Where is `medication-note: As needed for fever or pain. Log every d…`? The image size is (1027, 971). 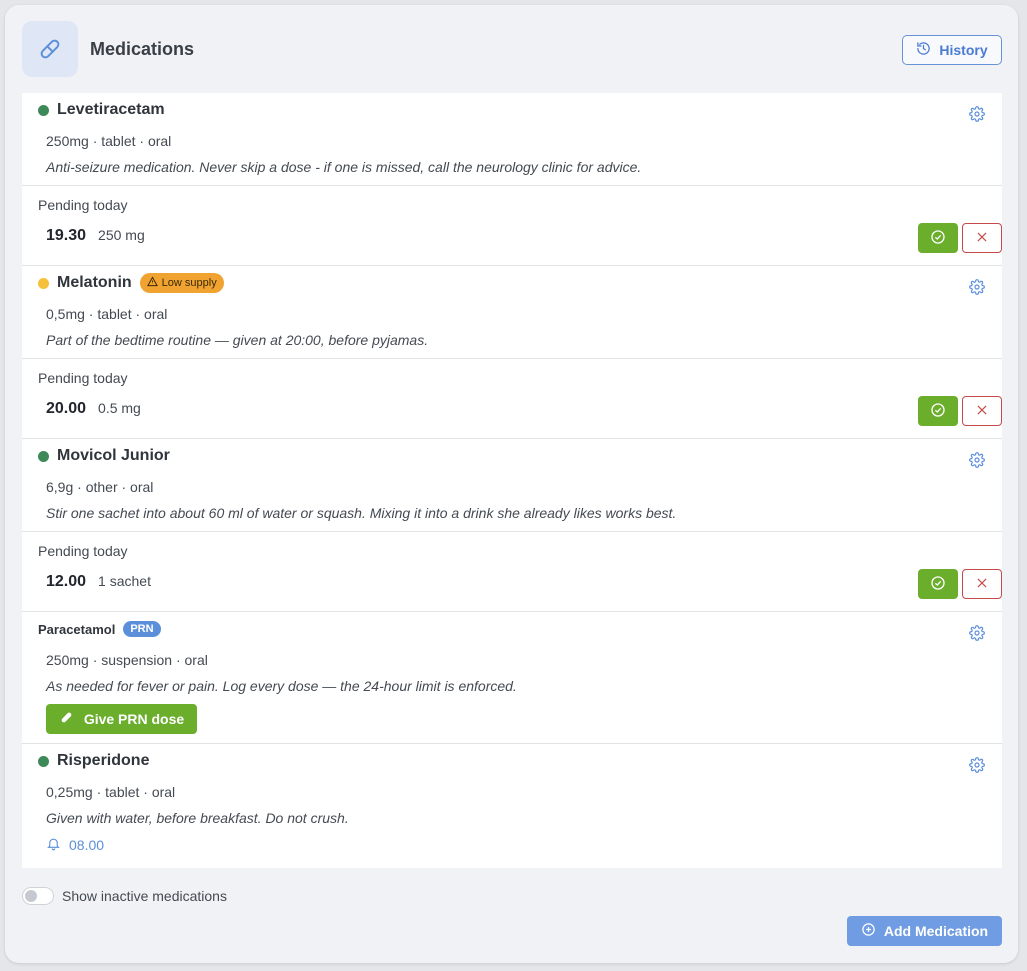 medication-note: As needed for fever or pain. Log every d… is located at coordinates (281, 686).